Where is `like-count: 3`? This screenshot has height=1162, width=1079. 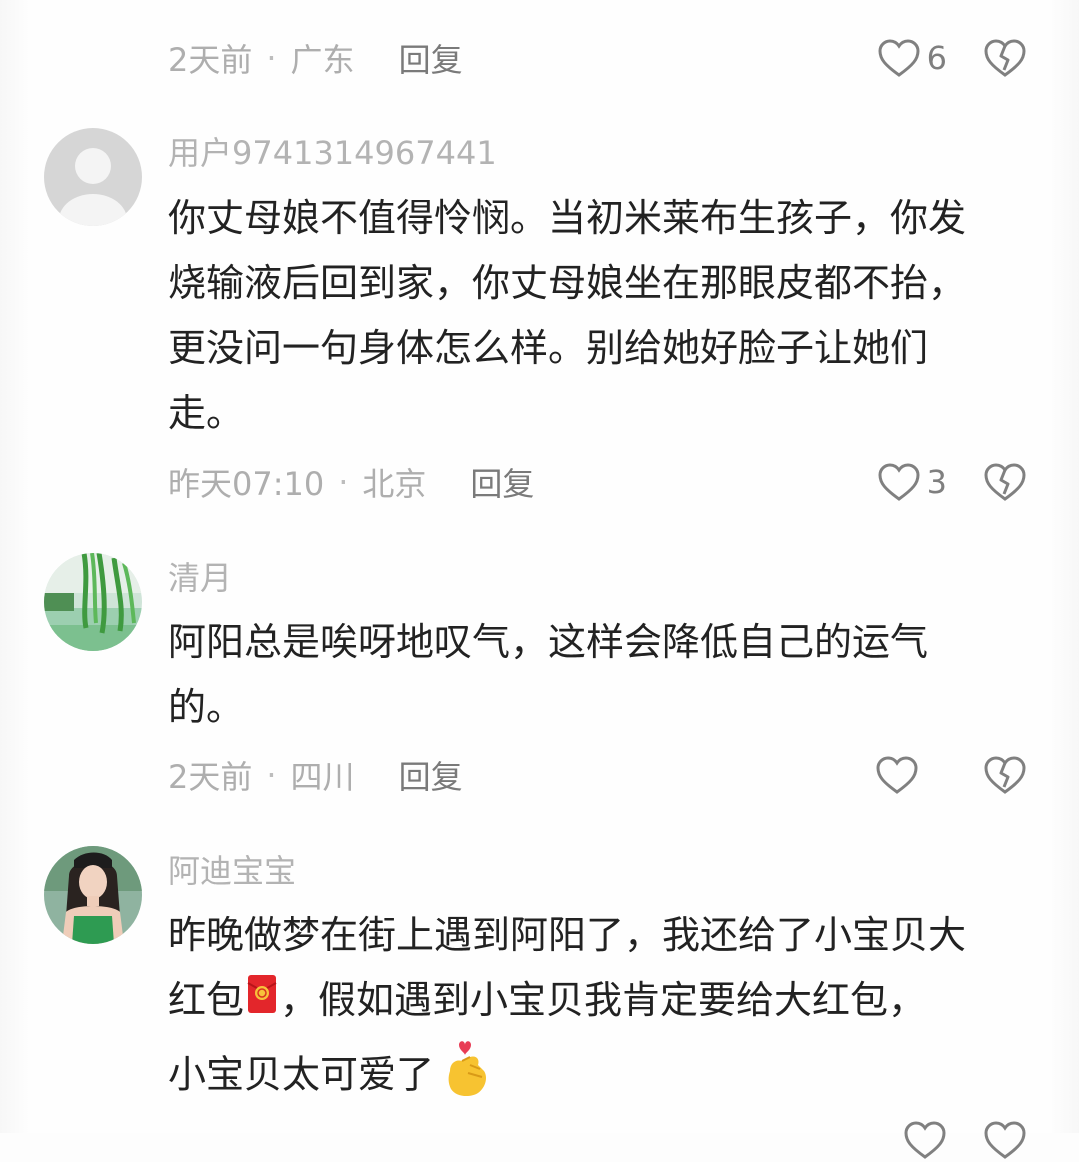 like-count: 3 is located at coordinates (936, 482).